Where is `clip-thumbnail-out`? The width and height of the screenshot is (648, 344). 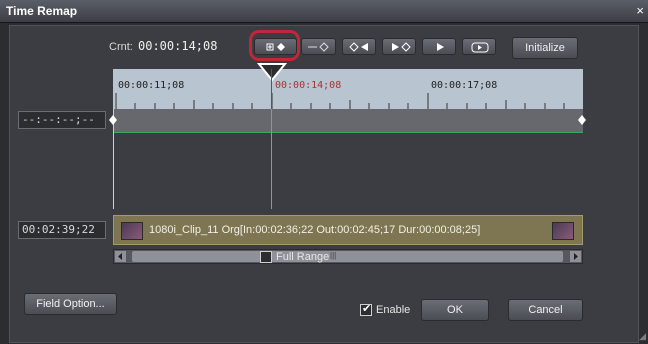 clip-thumbnail-out is located at coordinates (563, 231).